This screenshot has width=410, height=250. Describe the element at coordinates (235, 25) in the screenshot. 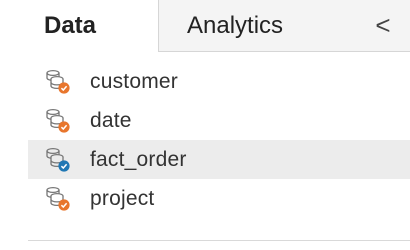

I see `tab-analytics-label: Analytics` at that location.